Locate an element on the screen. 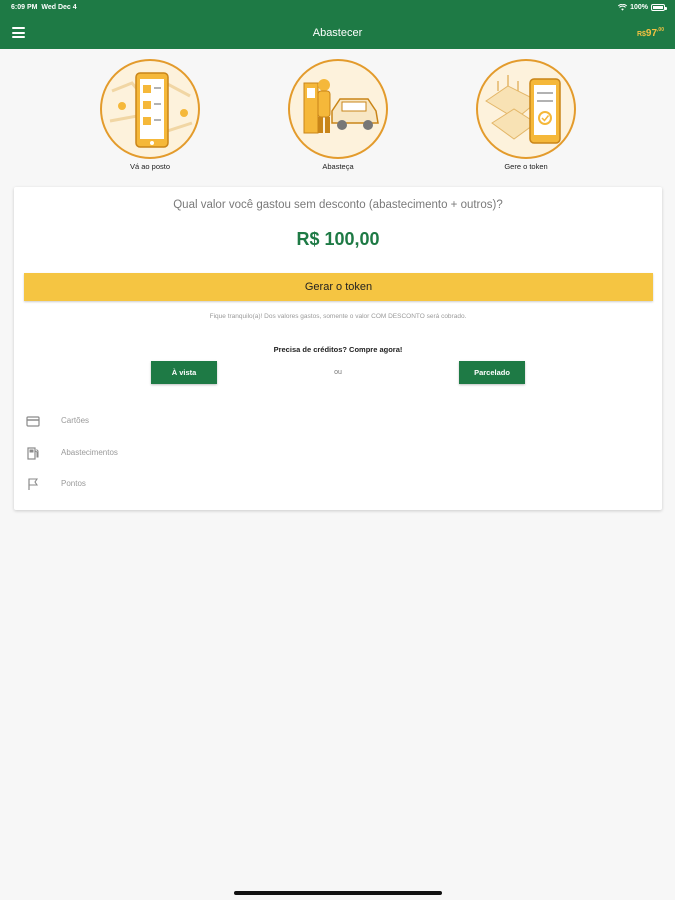 The height and width of the screenshot is (900, 675). menu-item-label: Abastecimentos is located at coordinates (89, 452).